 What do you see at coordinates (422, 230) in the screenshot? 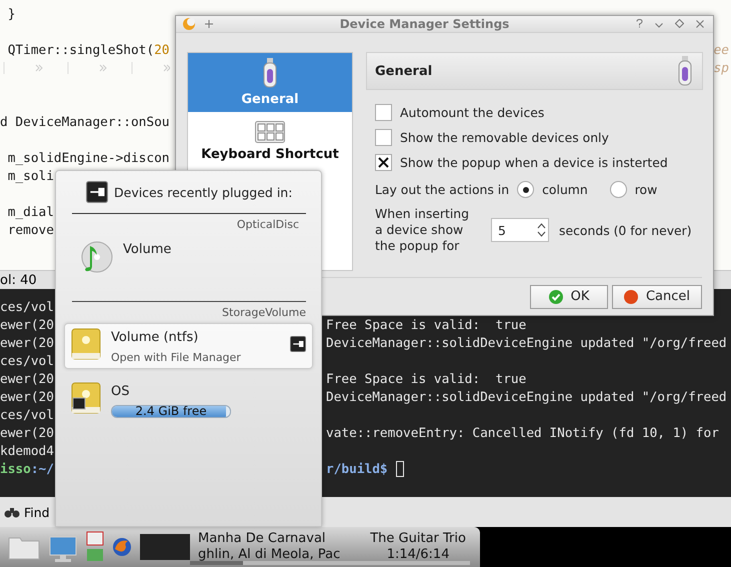
I see `popup-time-label: When inserting a device show the popup for` at bounding box center [422, 230].